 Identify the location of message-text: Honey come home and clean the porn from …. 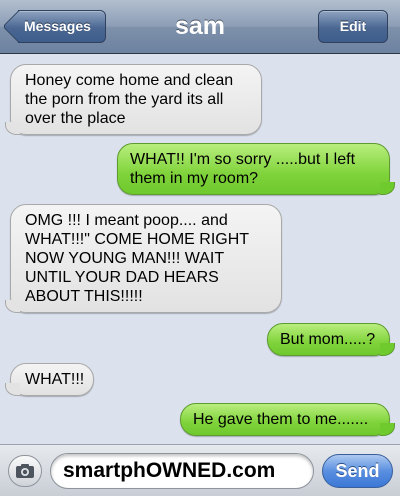
(129, 99).